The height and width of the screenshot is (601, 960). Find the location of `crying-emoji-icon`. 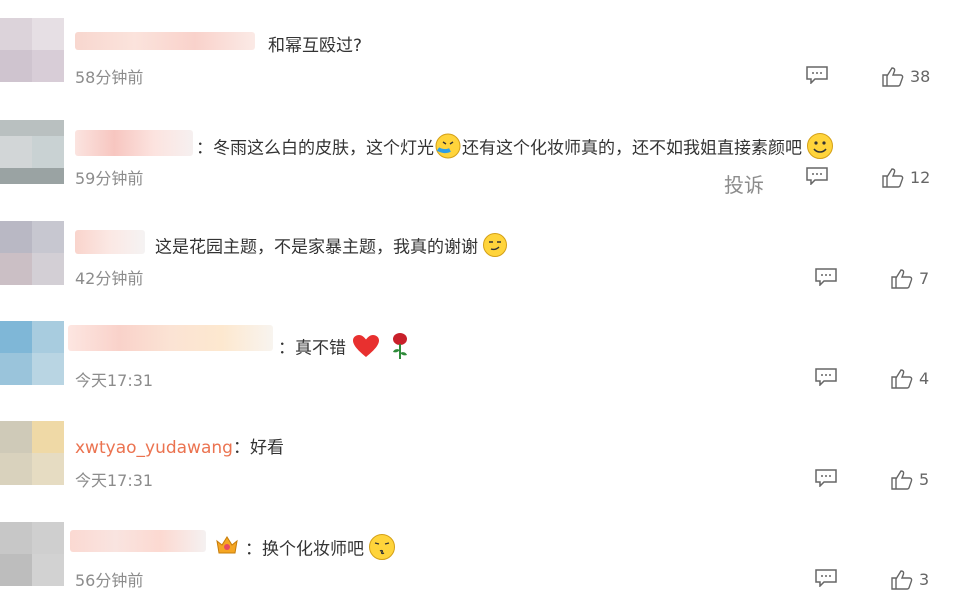

crying-emoji-icon is located at coordinates (448, 148).